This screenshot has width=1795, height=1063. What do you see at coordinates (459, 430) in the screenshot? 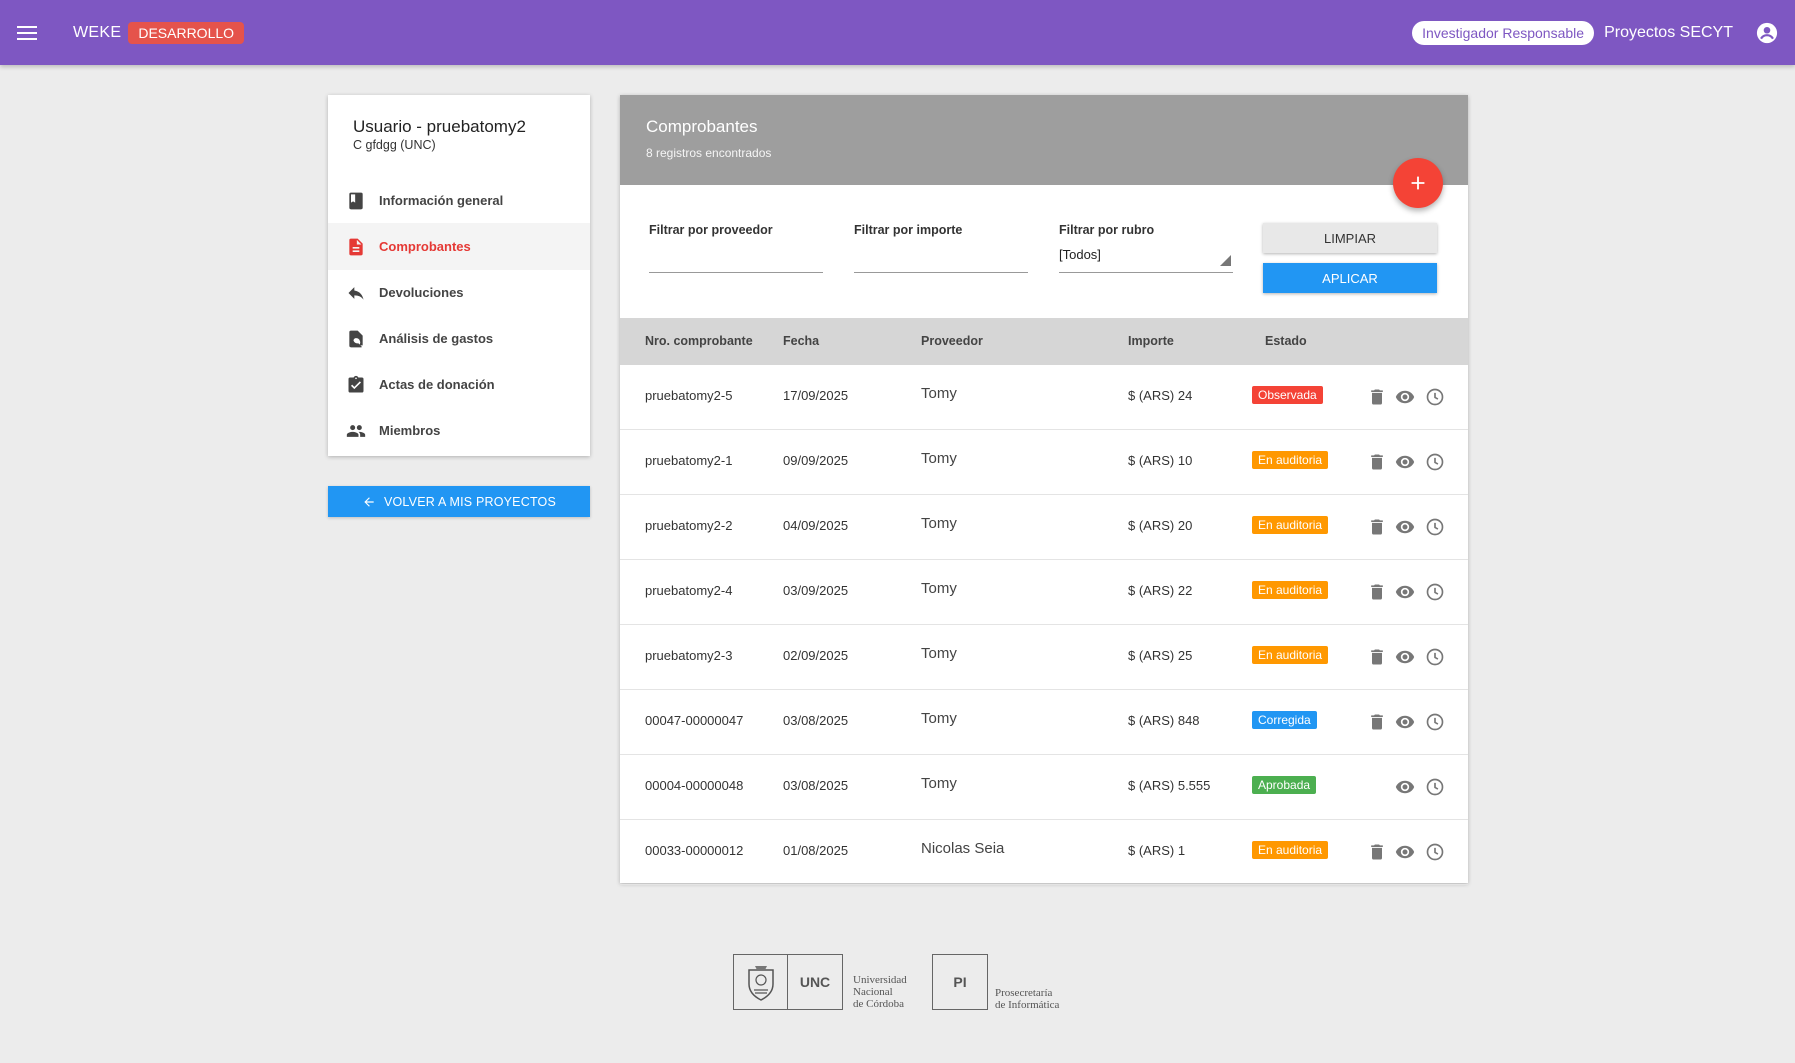
I see `sidebar-item-miembros: Miembros` at bounding box center [459, 430].